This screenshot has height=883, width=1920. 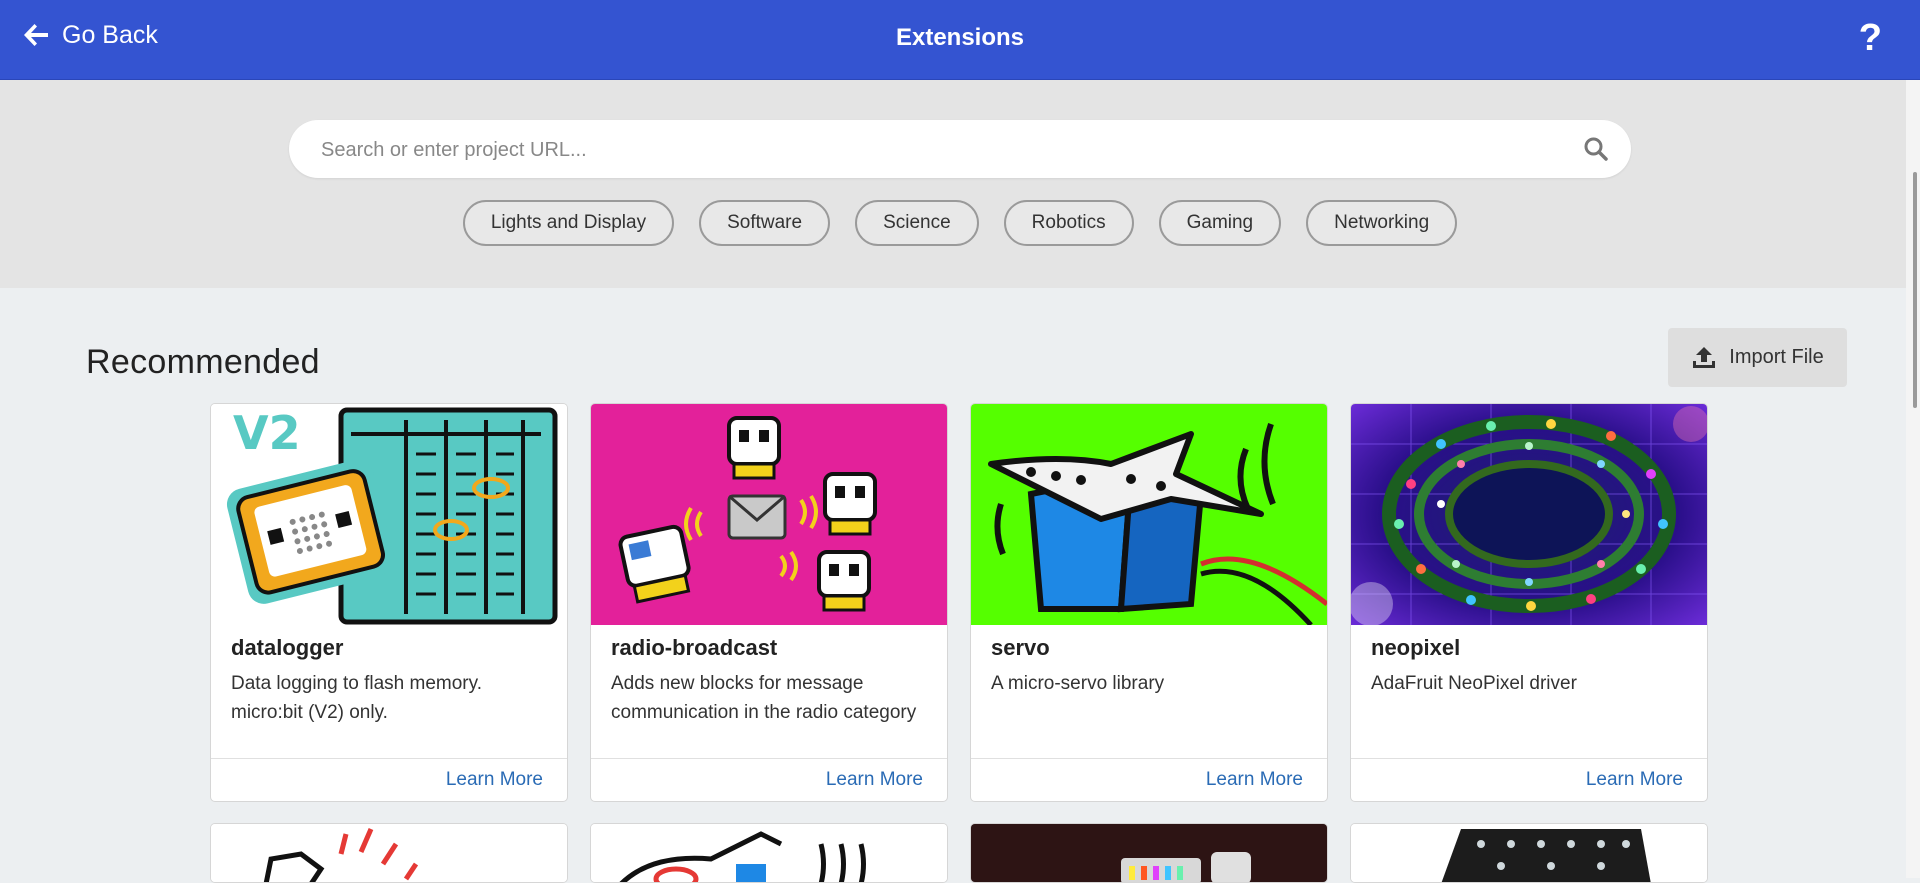 I want to click on card-image-servo, so click(x=1149, y=514).